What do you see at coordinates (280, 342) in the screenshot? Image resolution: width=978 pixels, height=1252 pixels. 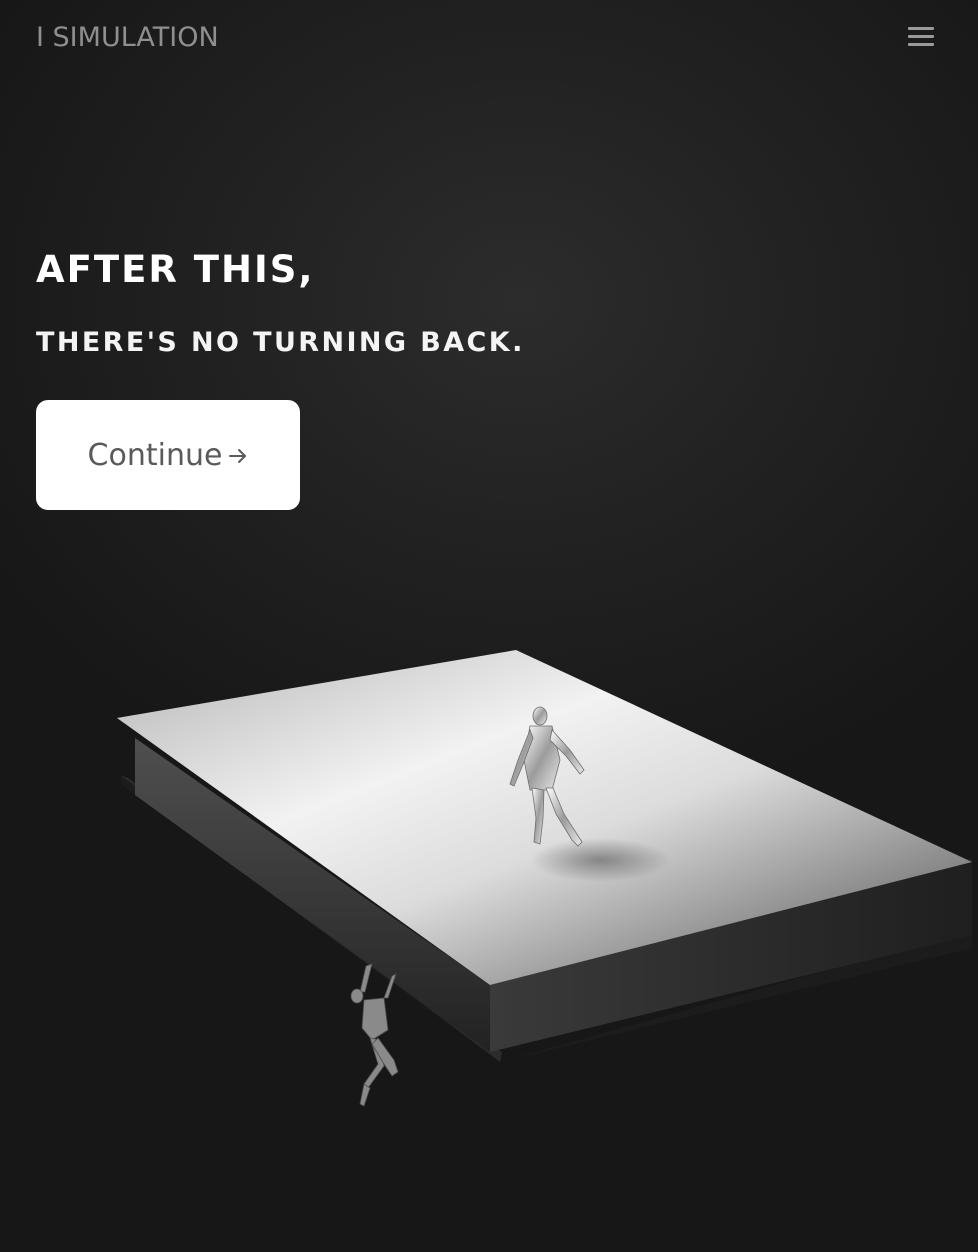 I see `hero-subline: THERE'S NO TURNING BACK.` at bounding box center [280, 342].